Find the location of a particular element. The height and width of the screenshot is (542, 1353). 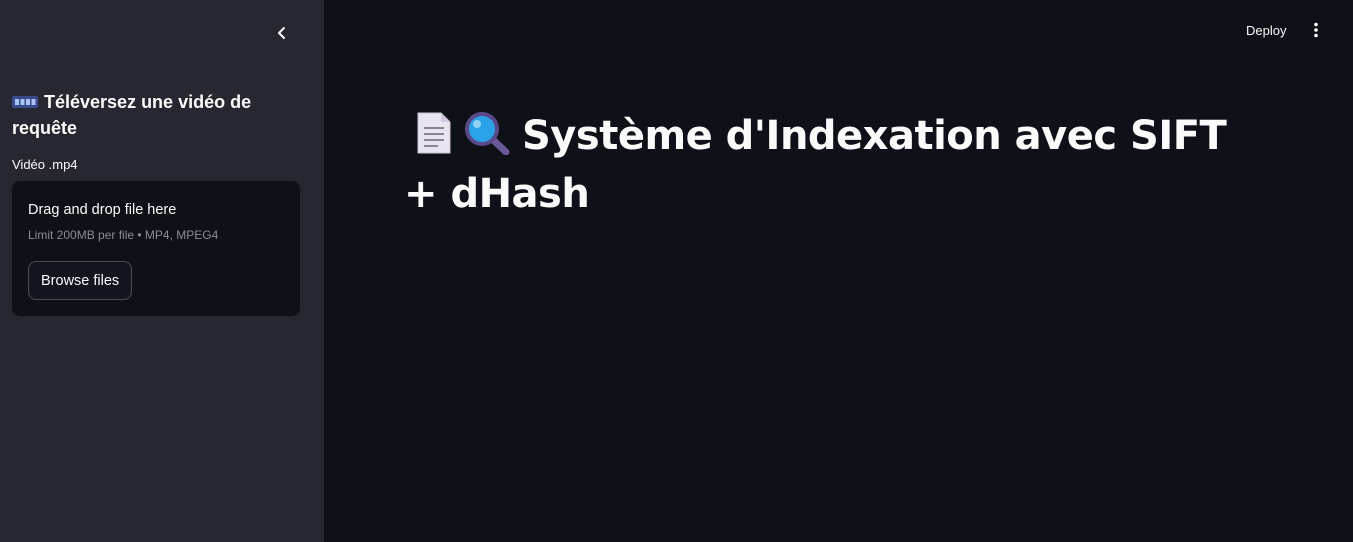

chevron-left-icon is located at coordinates (281, 33).